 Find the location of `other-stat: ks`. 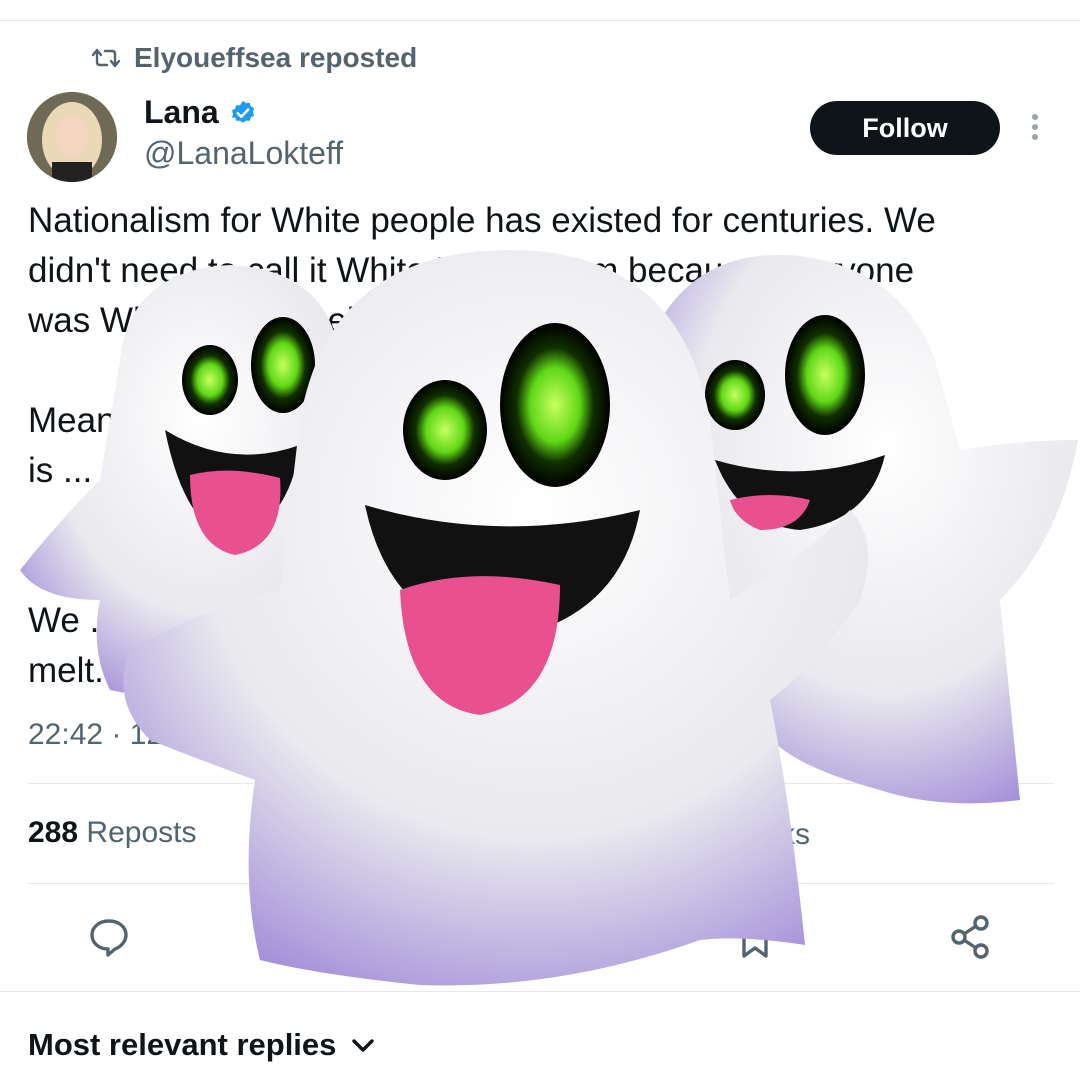

other-stat: ks is located at coordinates (795, 835).